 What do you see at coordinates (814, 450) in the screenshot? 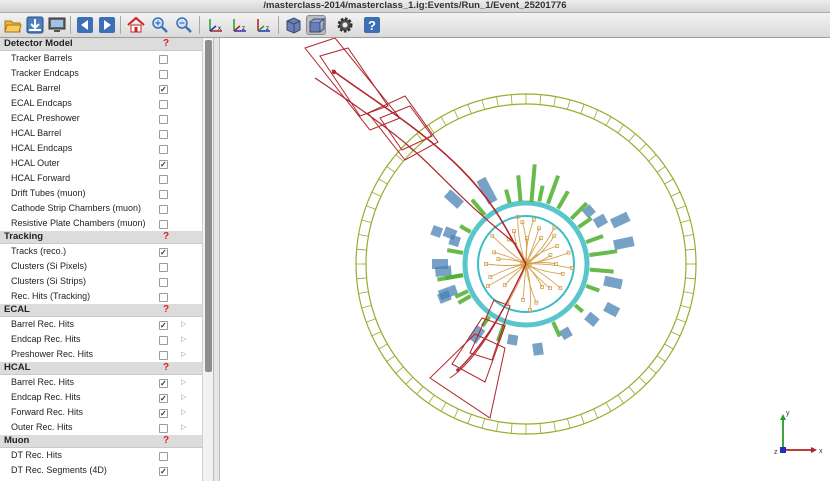
I see `x-axis-arrow` at bounding box center [814, 450].